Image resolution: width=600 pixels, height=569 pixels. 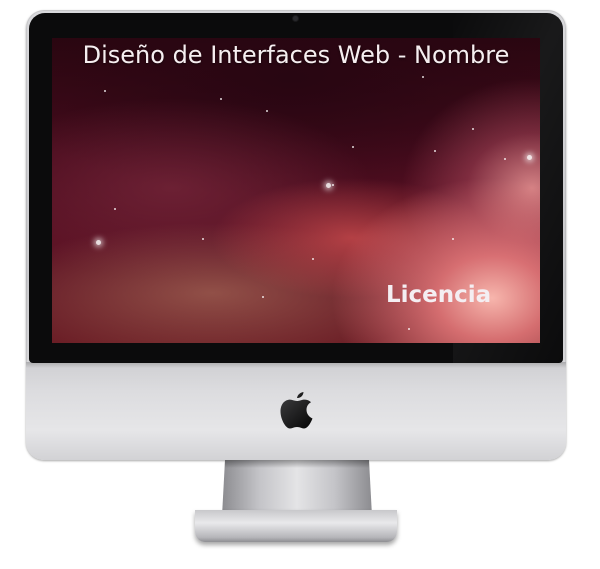 What do you see at coordinates (296, 410) in the screenshot?
I see `apple-logo-icon` at bounding box center [296, 410].